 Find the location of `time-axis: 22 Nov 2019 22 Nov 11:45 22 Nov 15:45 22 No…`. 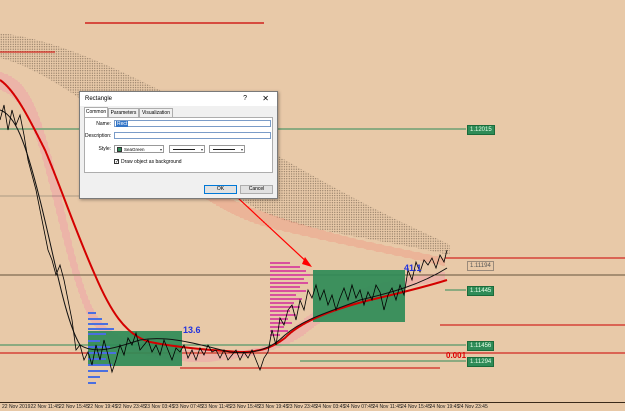

time-axis: 22 Nov 2019 22 Nov 11:45 22 Nov 15:45 22 No… is located at coordinates (312, 406).